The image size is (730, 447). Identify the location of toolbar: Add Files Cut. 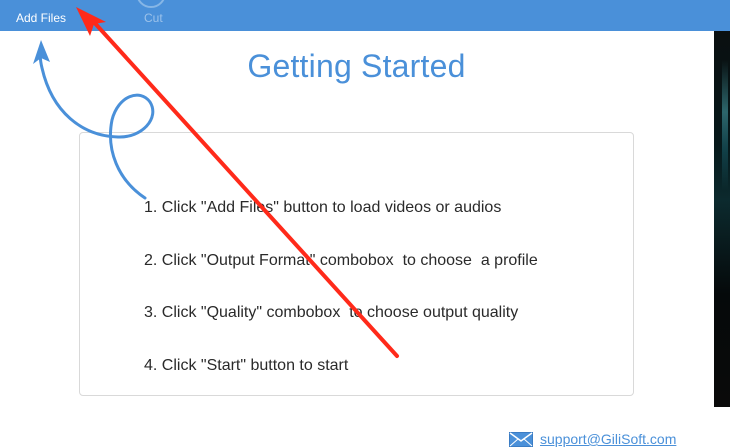
(365, 15).